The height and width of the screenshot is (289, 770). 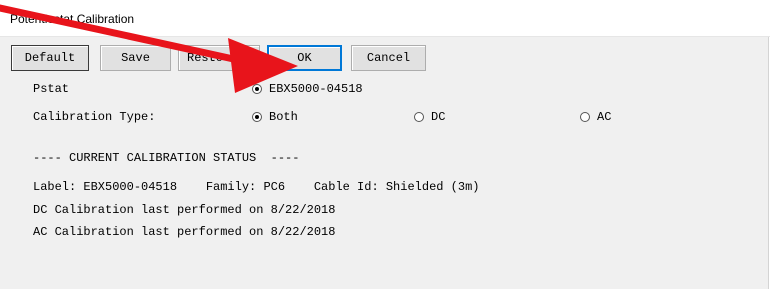 What do you see at coordinates (94, 117) in the screenshot?
I see `calibration-type-label: Calibration Type:` at bounding box center [94, 117].